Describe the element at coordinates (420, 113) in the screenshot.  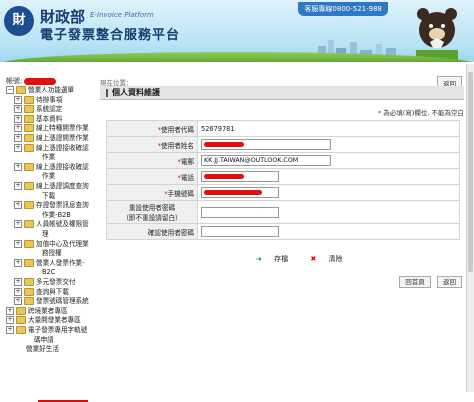
I see `required-note: * 為必填(寫)欄位, 不能為空白` at that location.